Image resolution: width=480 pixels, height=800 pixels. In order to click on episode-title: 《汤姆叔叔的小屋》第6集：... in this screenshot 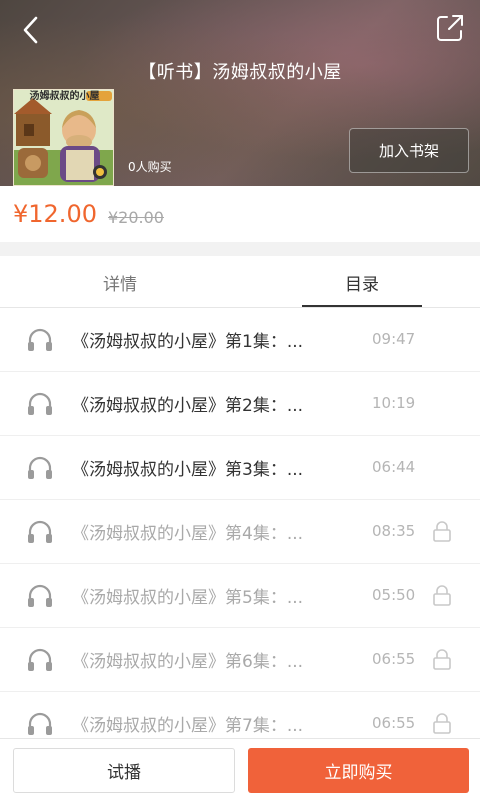, I will do `click(188, 662)`.